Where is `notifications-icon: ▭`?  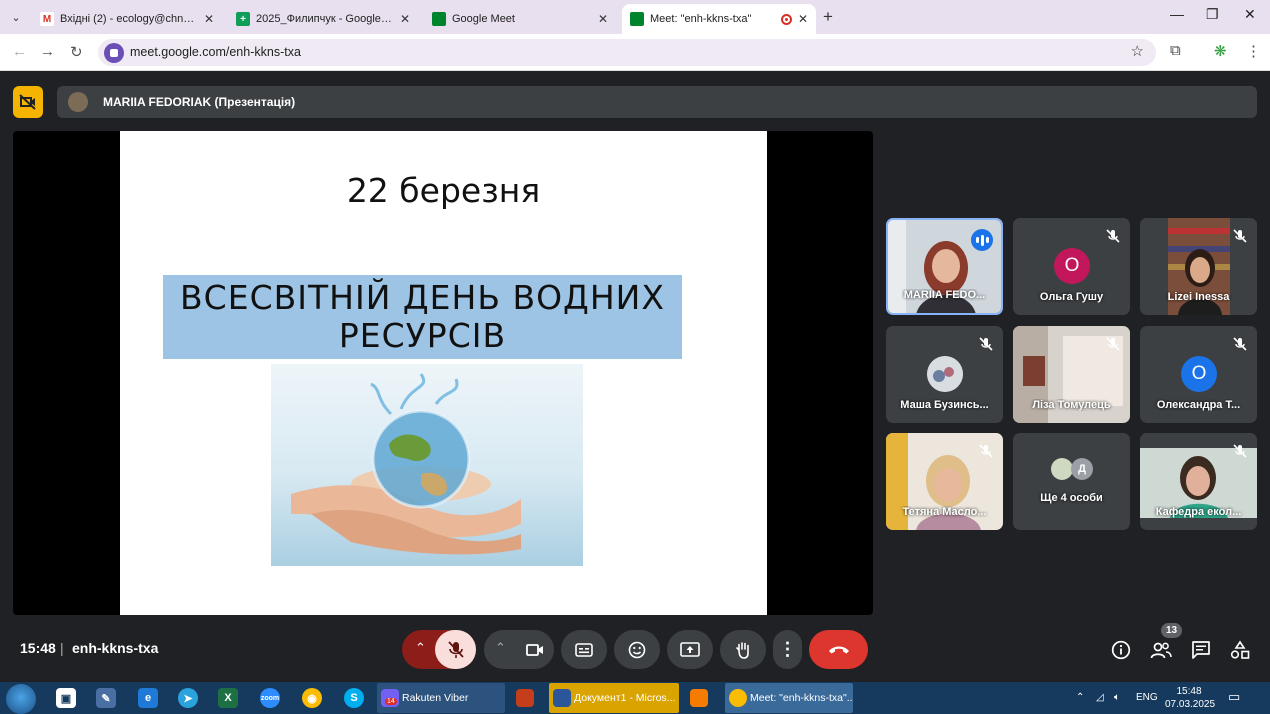 notifications-icon: ▭ is located at coordinates (1234, 697).